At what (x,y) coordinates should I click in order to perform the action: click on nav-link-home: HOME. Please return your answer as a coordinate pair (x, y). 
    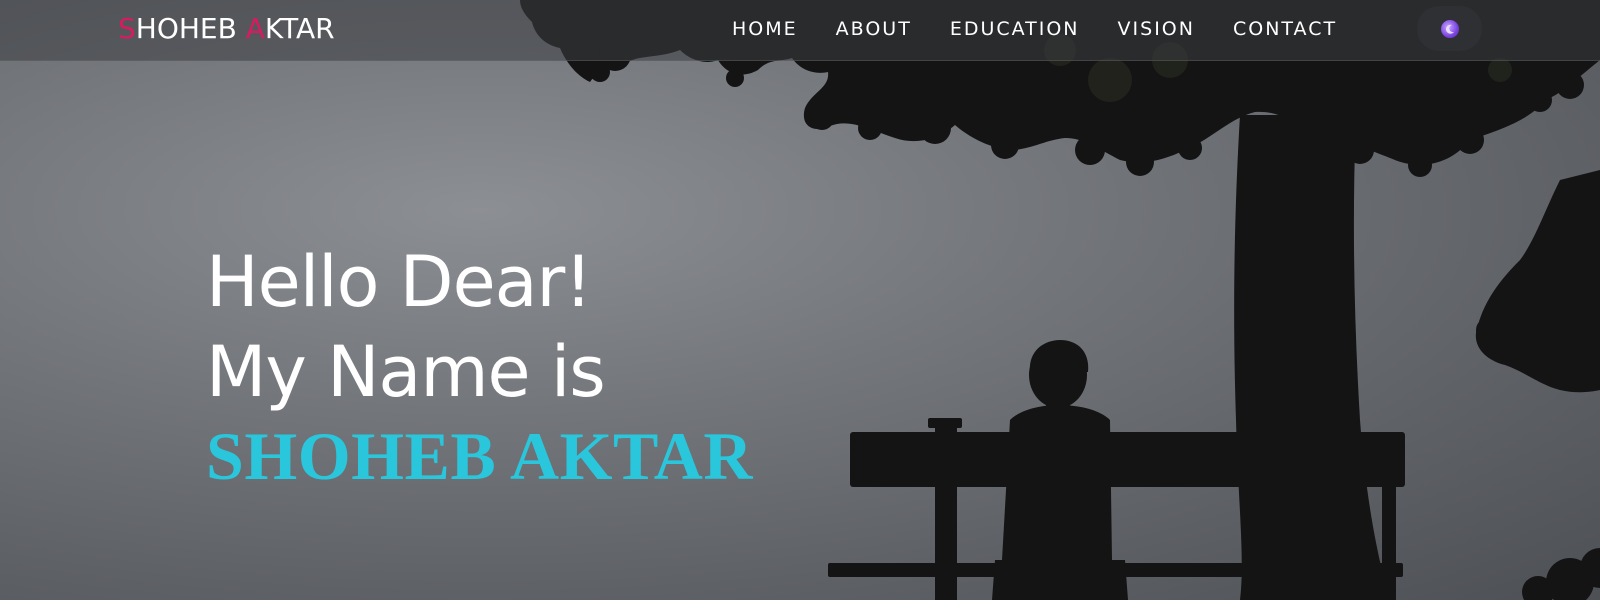
    Looking at the image, I should click on (765, 29).